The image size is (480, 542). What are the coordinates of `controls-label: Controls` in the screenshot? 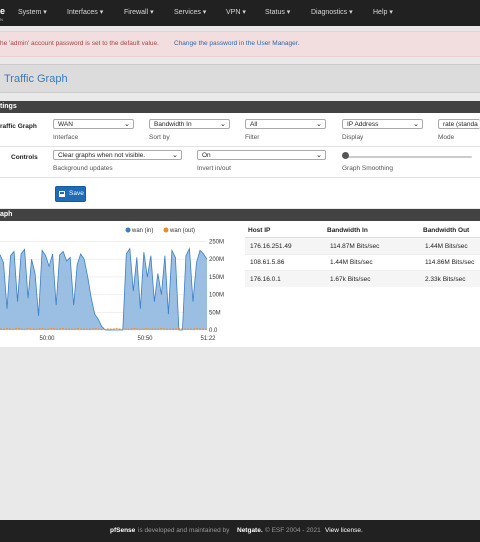 It's located at (24, 157).